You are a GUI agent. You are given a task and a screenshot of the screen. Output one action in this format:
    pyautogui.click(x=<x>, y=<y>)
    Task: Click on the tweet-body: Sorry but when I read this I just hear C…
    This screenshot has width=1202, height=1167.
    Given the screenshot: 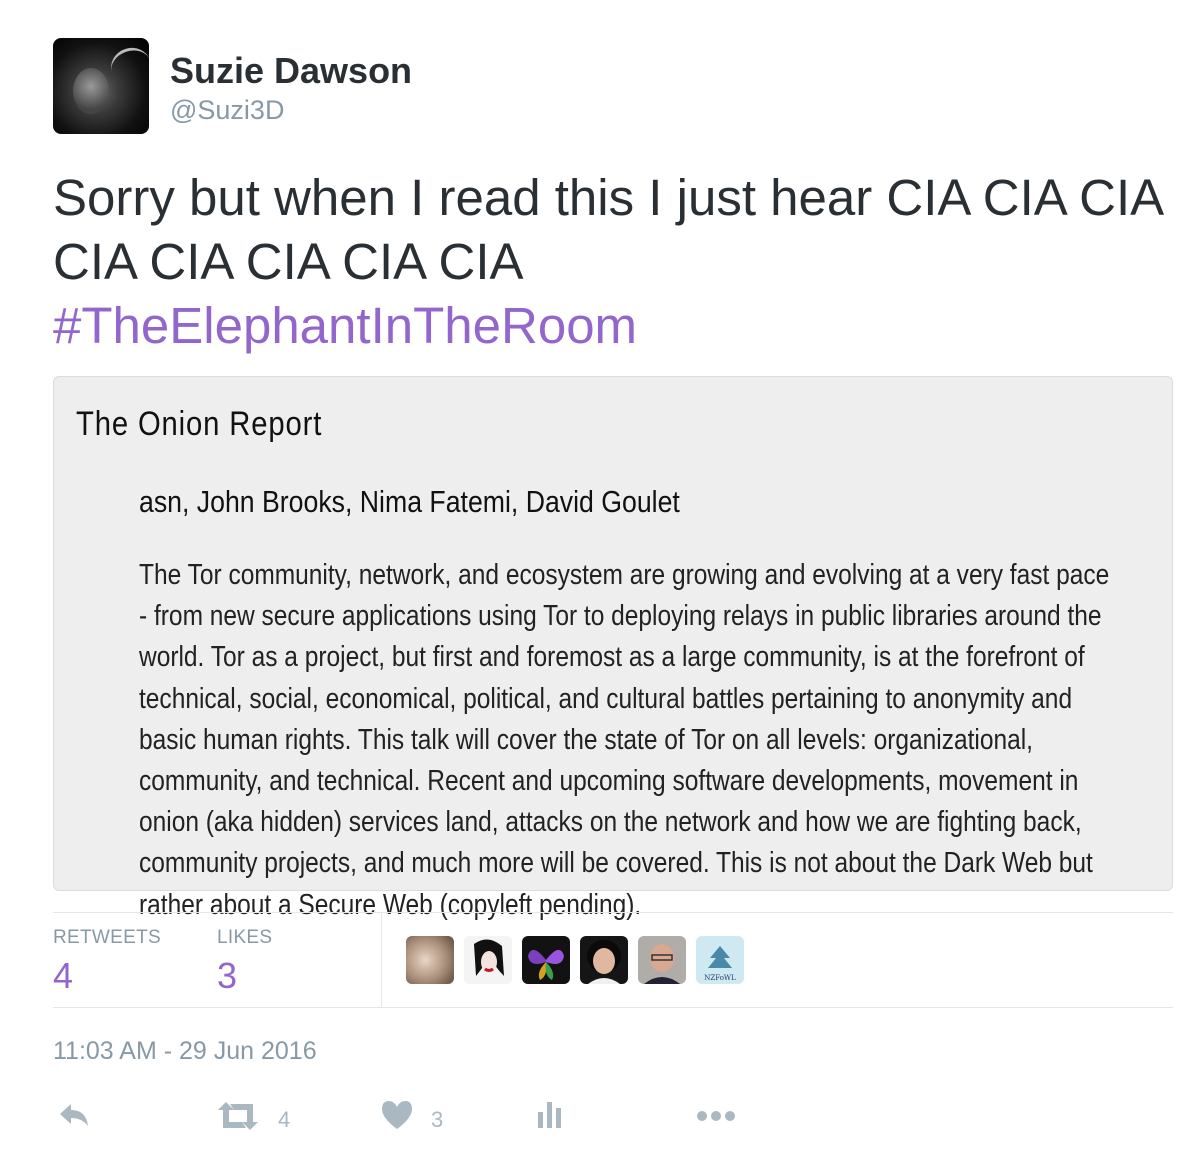 What is the action you would take?
    pyautogui.click(x=607, y=229)
    